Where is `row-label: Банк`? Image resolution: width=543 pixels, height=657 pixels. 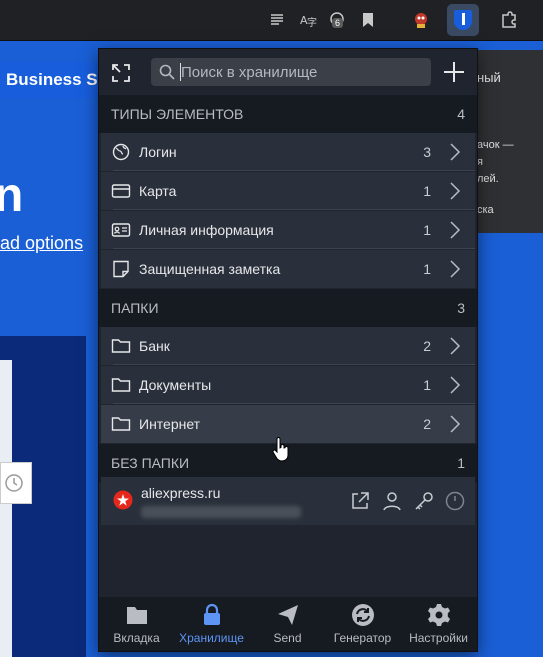 row-label: Банк is located at coordinates (154, 346).